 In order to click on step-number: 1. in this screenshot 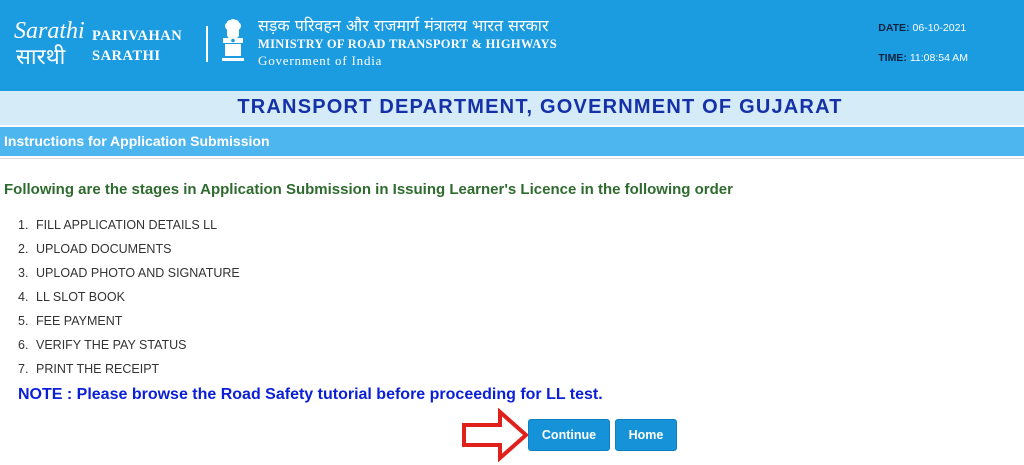, I will do `click(23, 225)`.